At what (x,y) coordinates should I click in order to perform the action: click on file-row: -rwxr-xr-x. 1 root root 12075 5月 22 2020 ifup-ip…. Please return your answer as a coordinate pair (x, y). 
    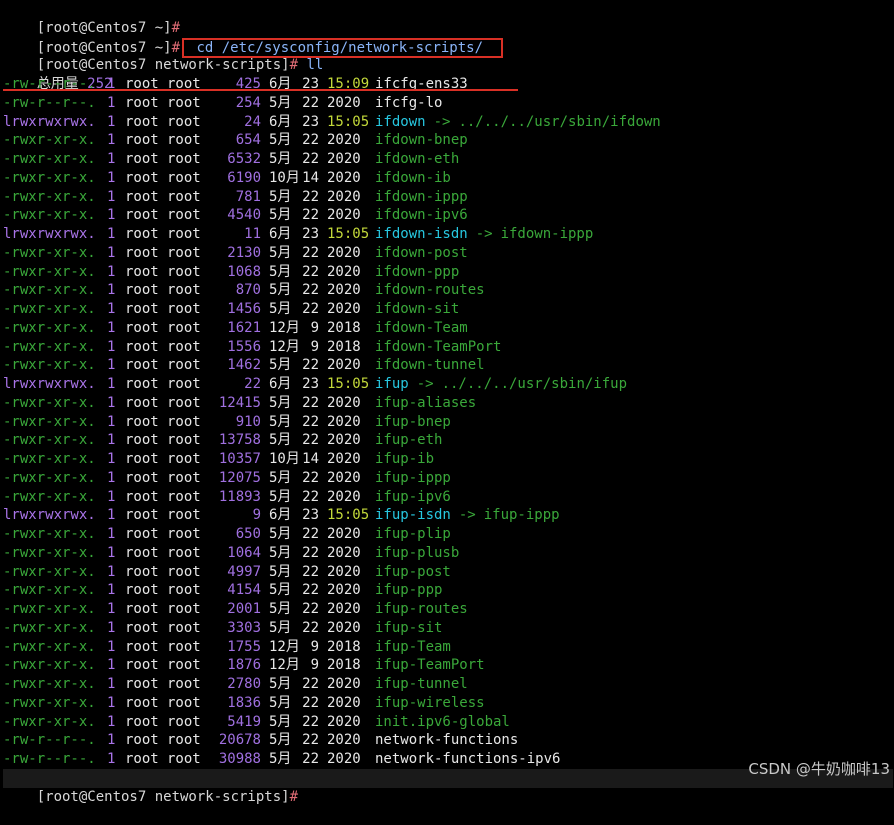
    Looking at the image, I should click on (448, 478).